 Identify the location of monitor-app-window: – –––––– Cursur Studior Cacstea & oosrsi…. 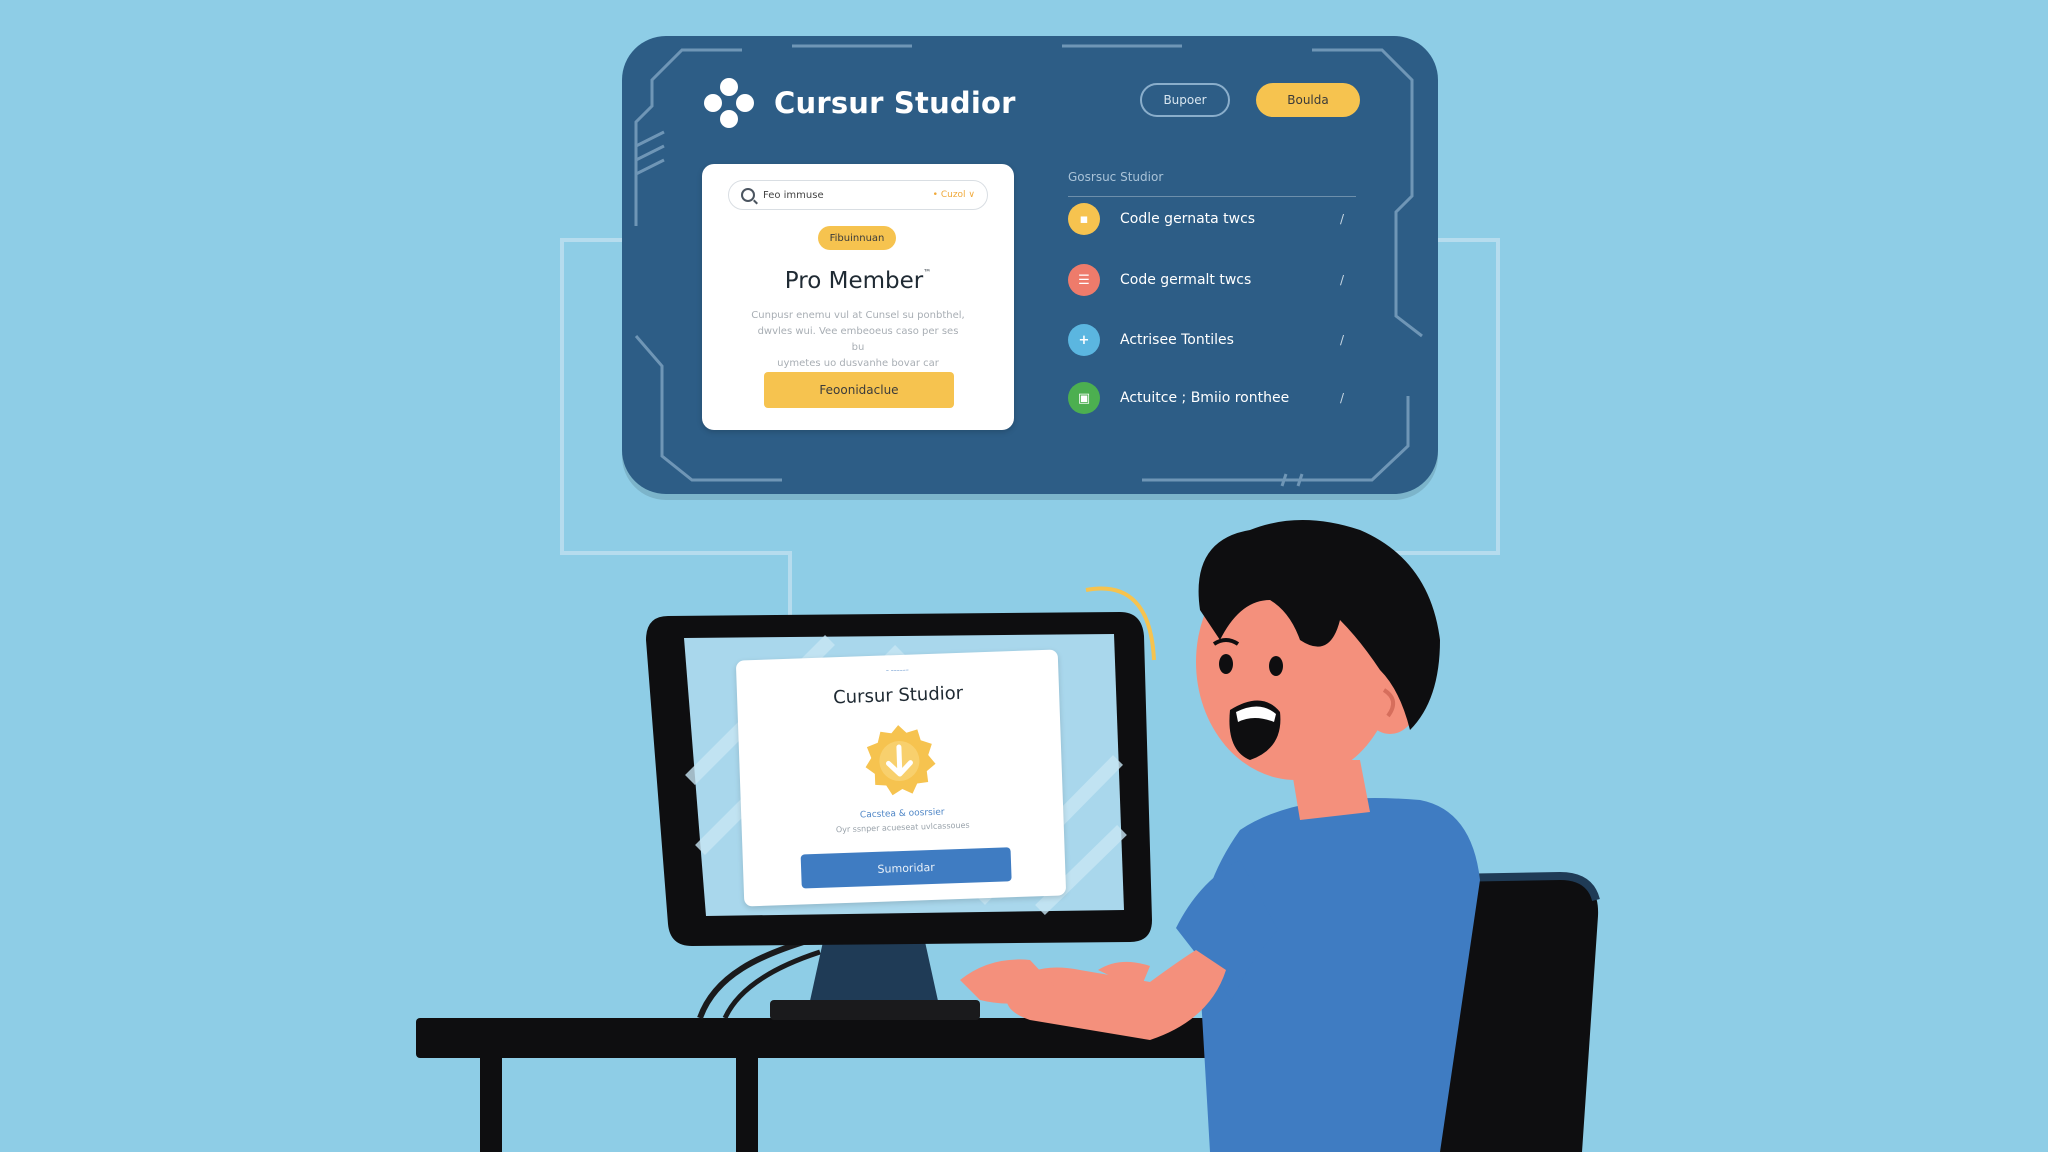
(901, 778).